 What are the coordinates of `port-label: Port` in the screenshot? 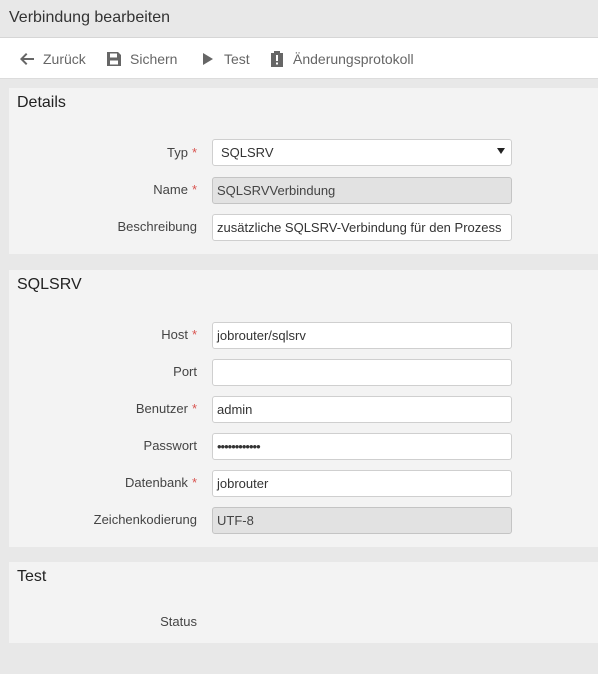 It's located at (185, 371).